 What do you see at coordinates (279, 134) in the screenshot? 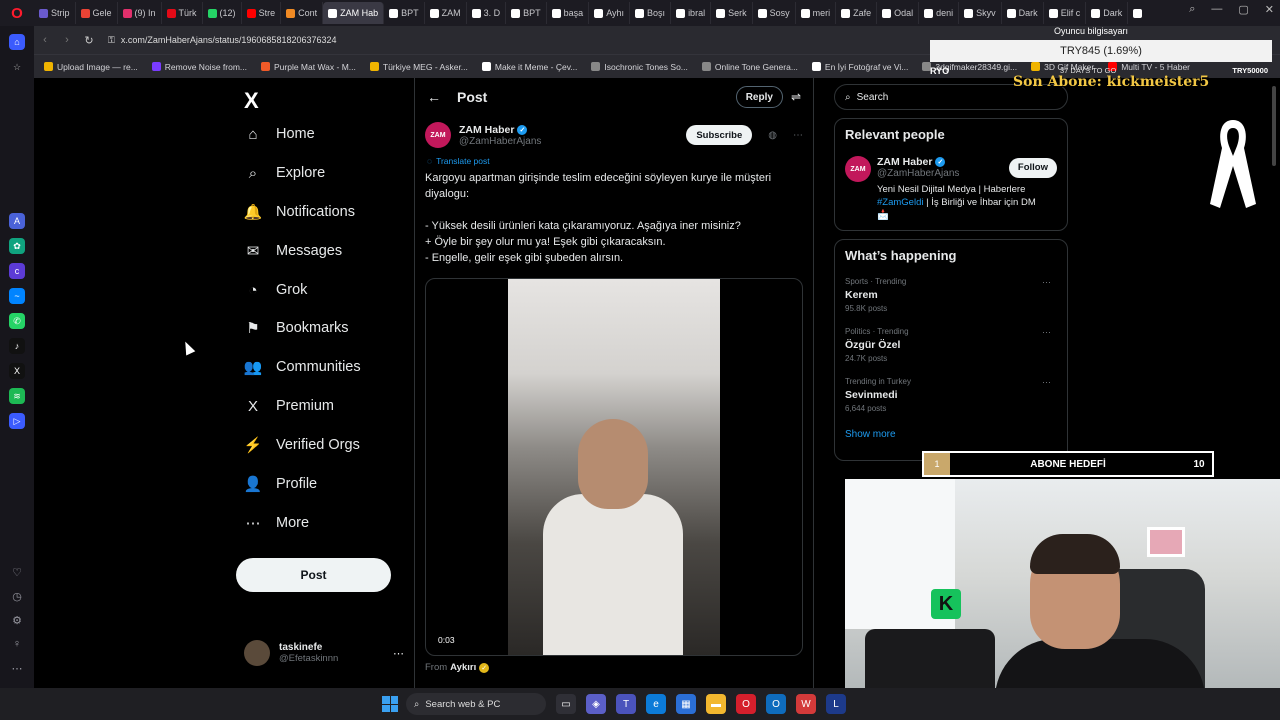
I see `sidebar-item-home: ⌂ Home` at bounding box center [279, 134].